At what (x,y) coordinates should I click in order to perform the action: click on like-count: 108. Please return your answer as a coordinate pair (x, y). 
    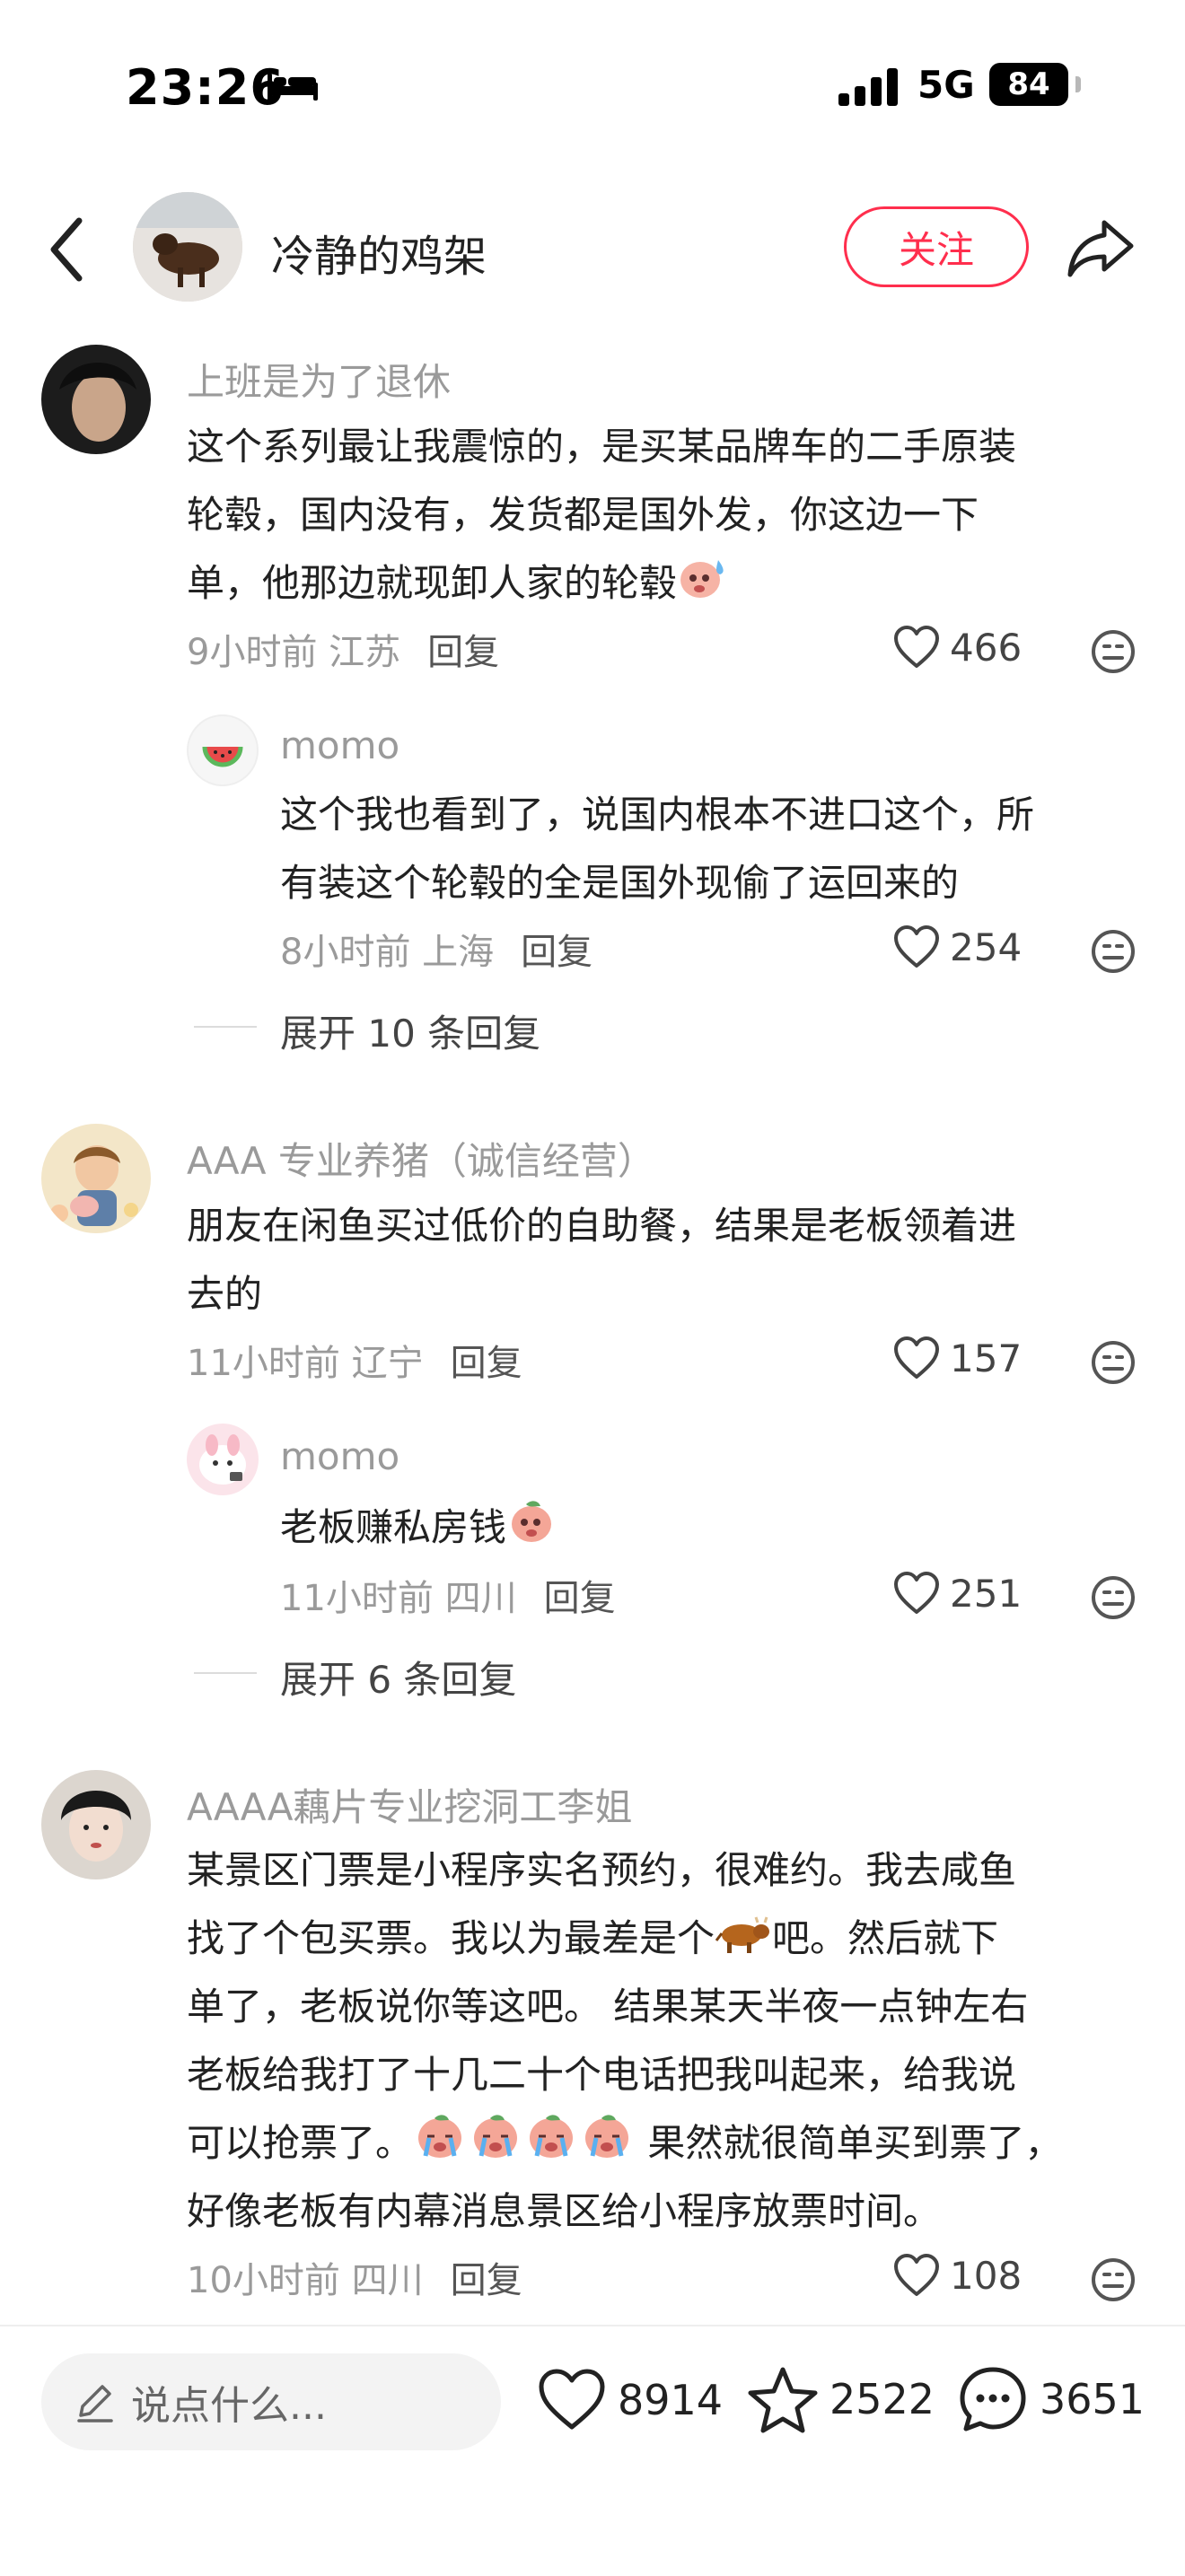
    Looking at the image, I should click on (986, 2275).